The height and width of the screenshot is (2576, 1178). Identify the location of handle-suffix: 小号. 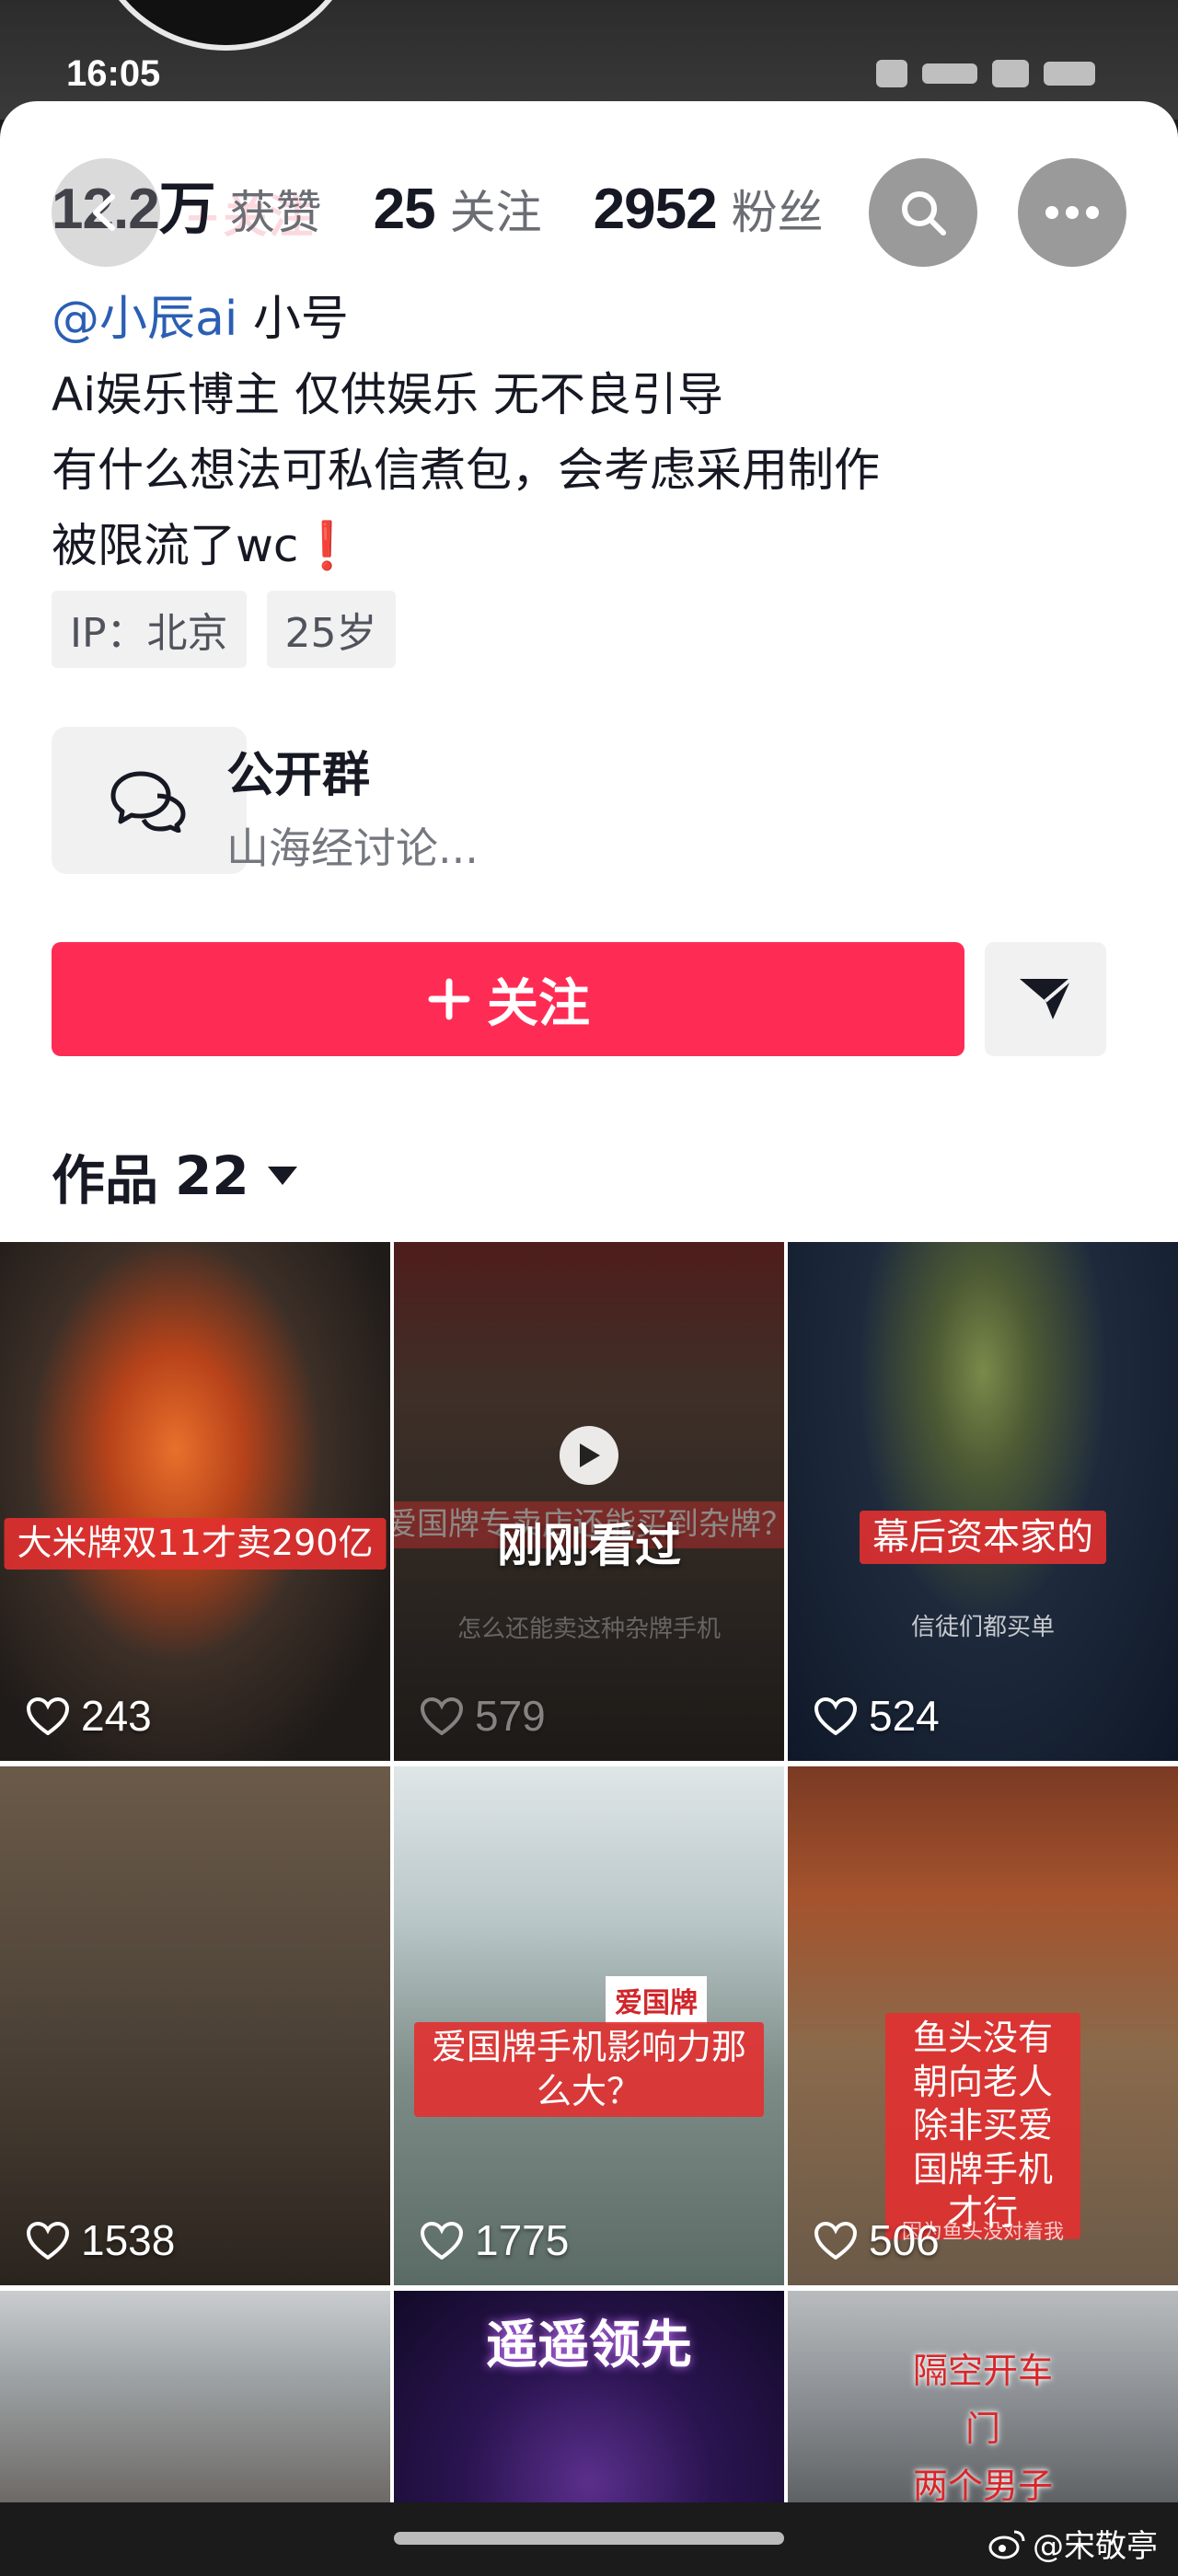
(300, 319).